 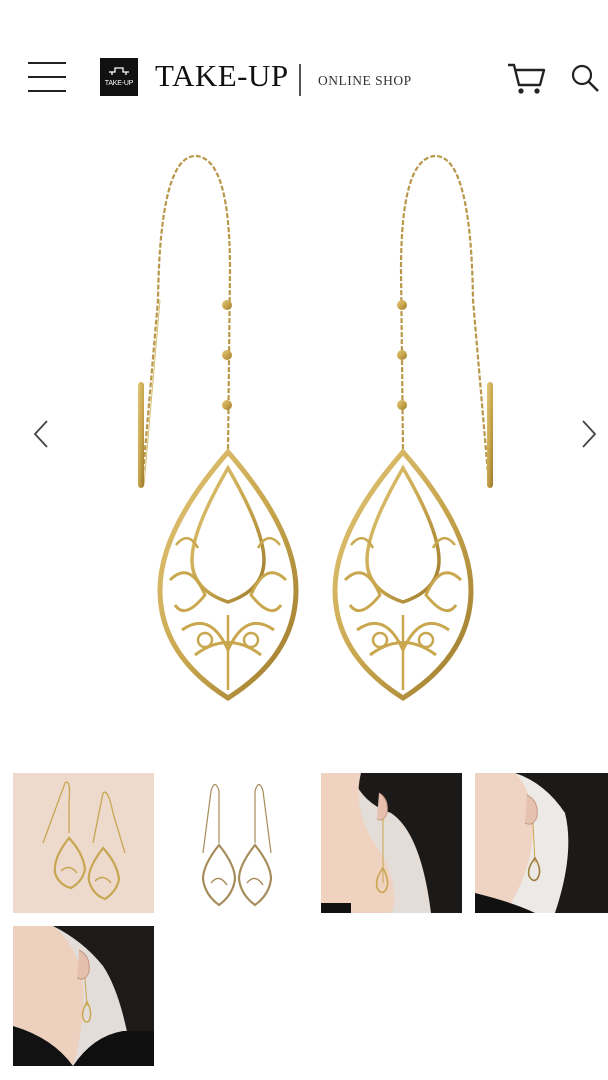 I want to click on site-header: TAKE-UP TAKE-UP ONLINE SHOP, so click(x=304, y=75).